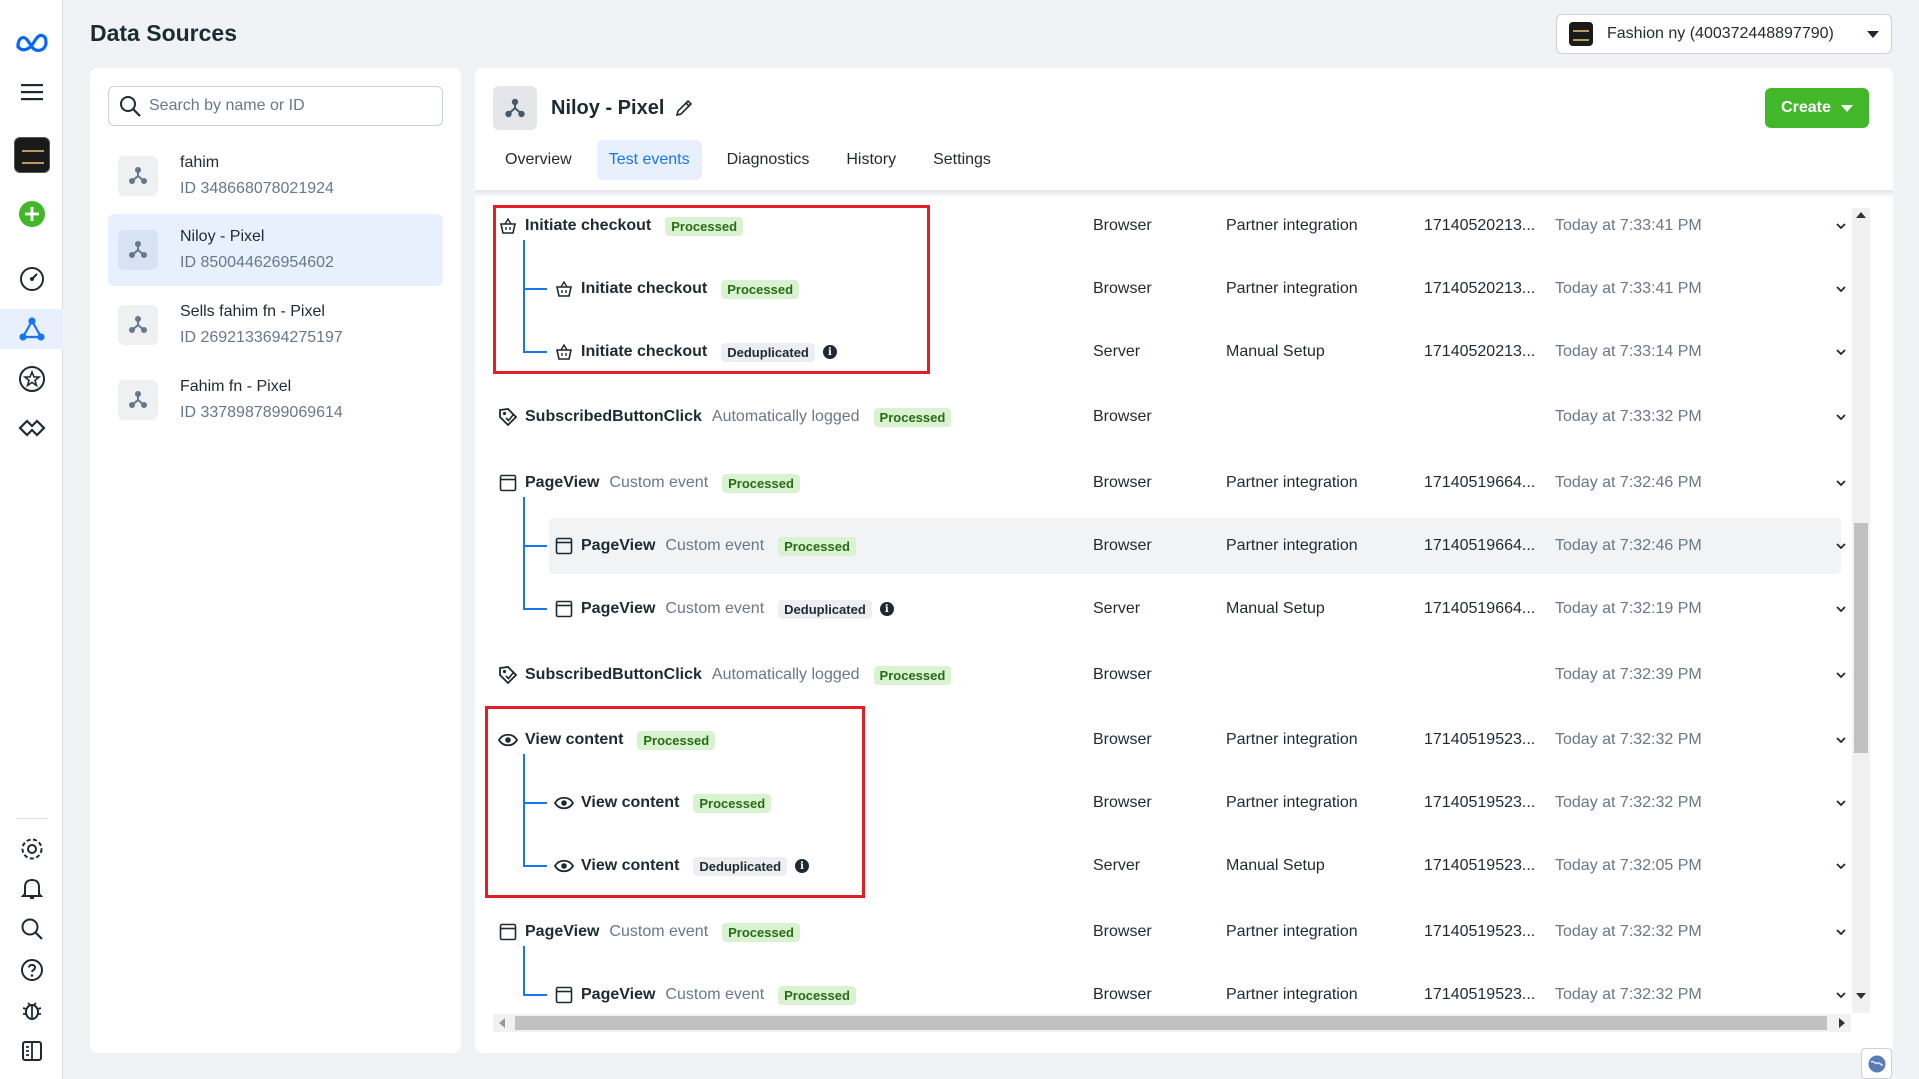  Describe the element at coordinates (1275, 351) in the screenshot. I see `event-setup-method: Manual Setup` at that location.